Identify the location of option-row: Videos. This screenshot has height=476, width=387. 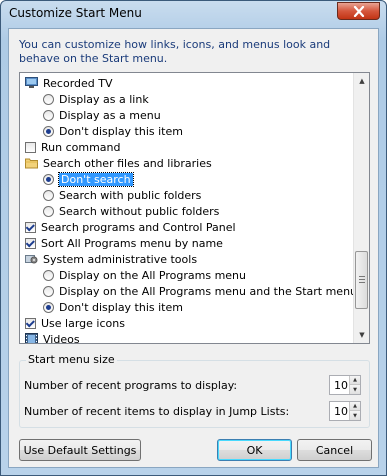
(52, 337).